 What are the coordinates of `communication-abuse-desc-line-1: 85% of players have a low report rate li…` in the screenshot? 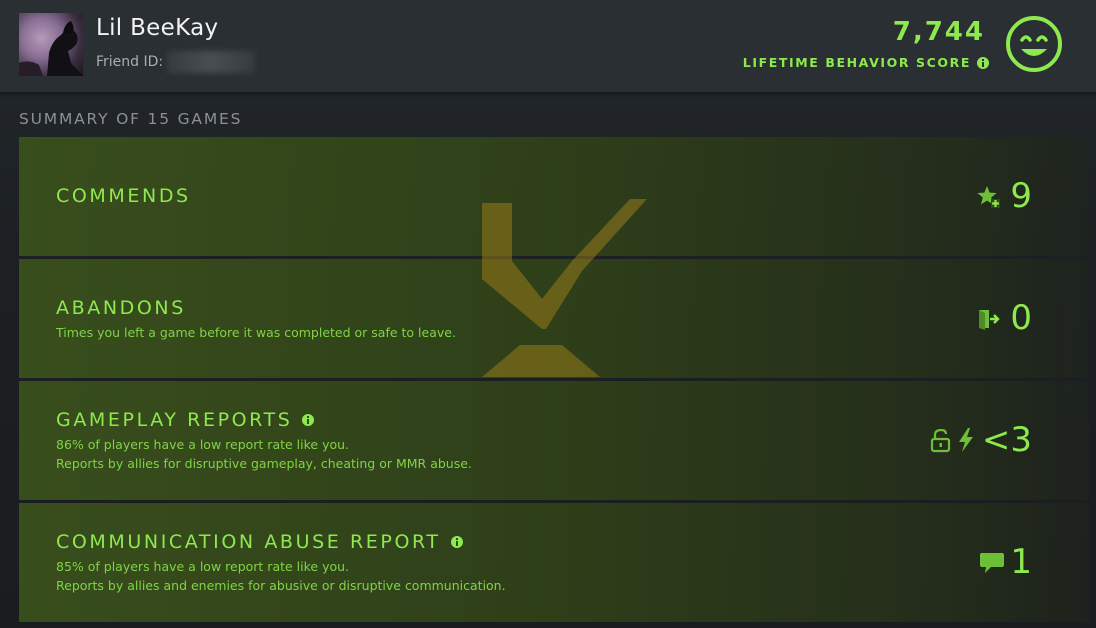 It's located at (203, 566).